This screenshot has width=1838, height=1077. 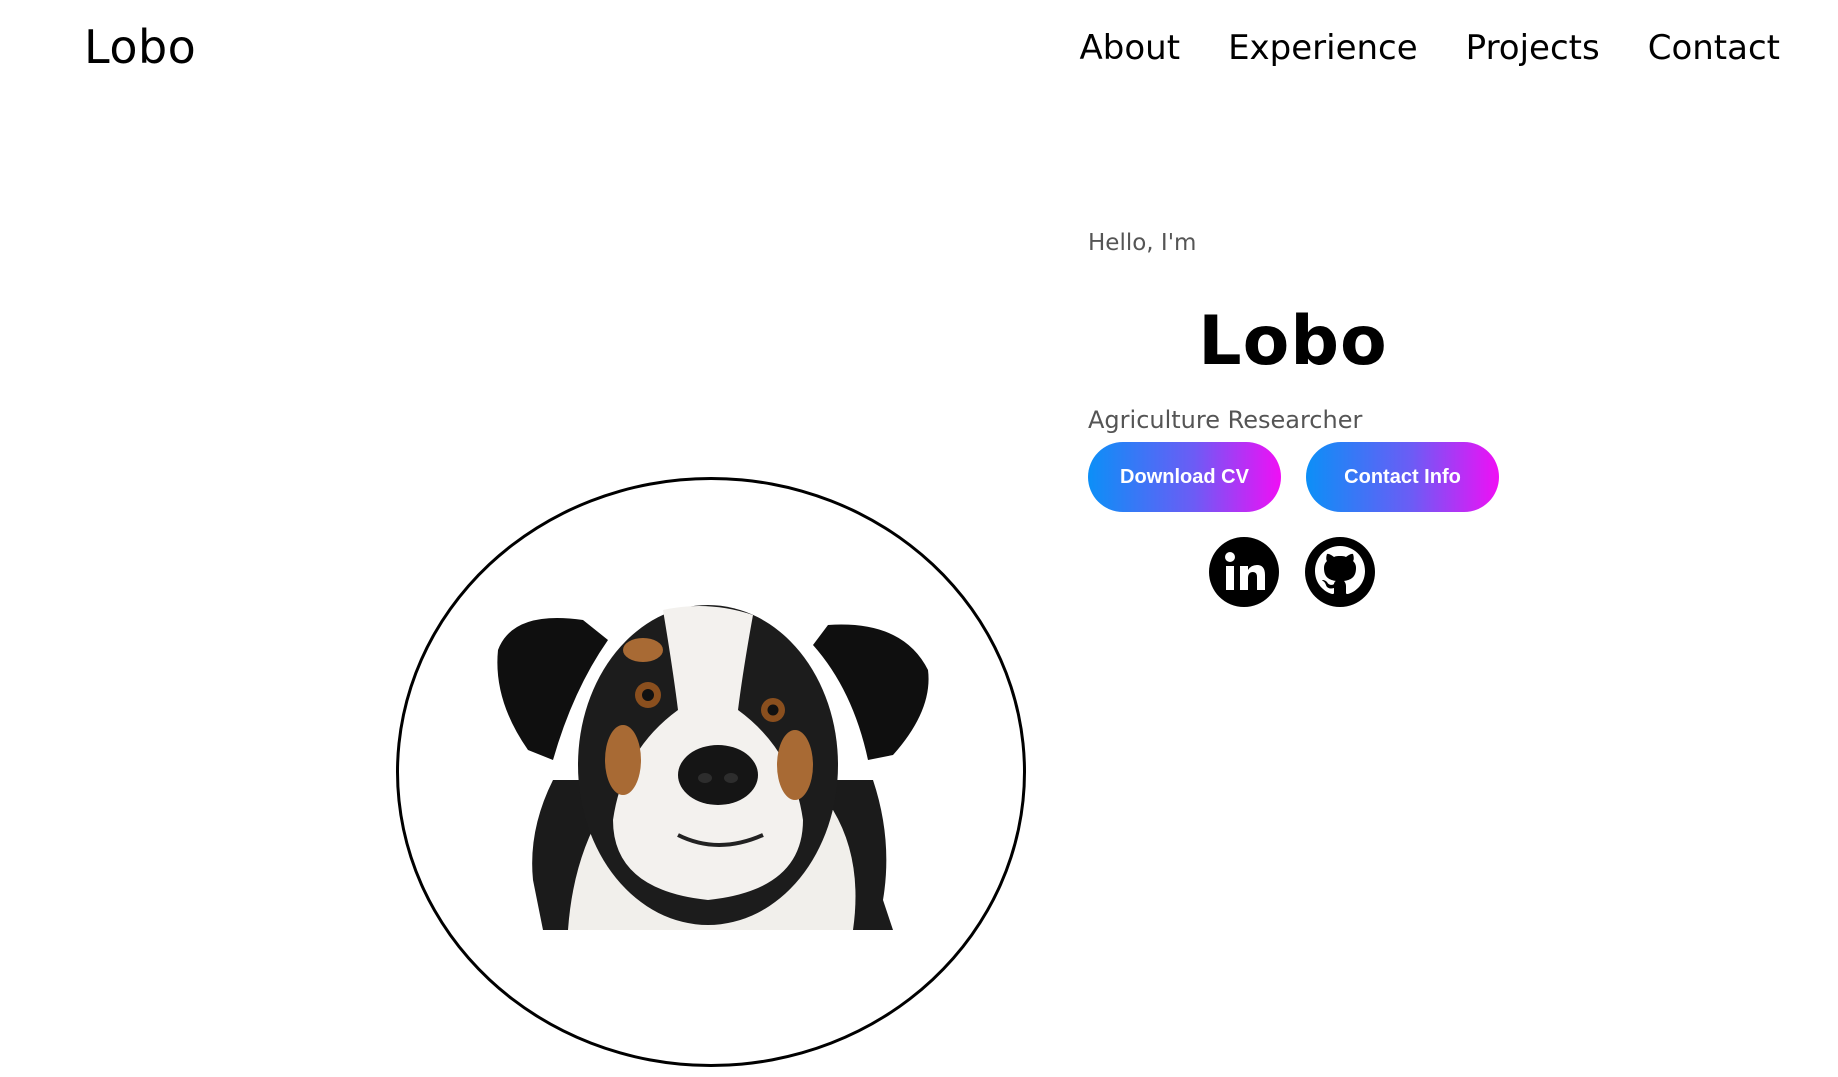 What do you see at coordinates (1130, 48) in the screenshot?
I see `nav-link-about: About` at bounding box center [1130, 48].